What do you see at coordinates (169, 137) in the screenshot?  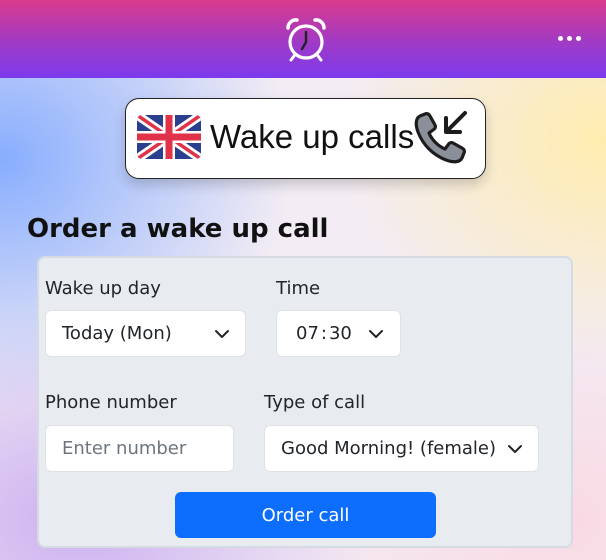 I see `uk-flag-icon` at bounding box center [169, 137].